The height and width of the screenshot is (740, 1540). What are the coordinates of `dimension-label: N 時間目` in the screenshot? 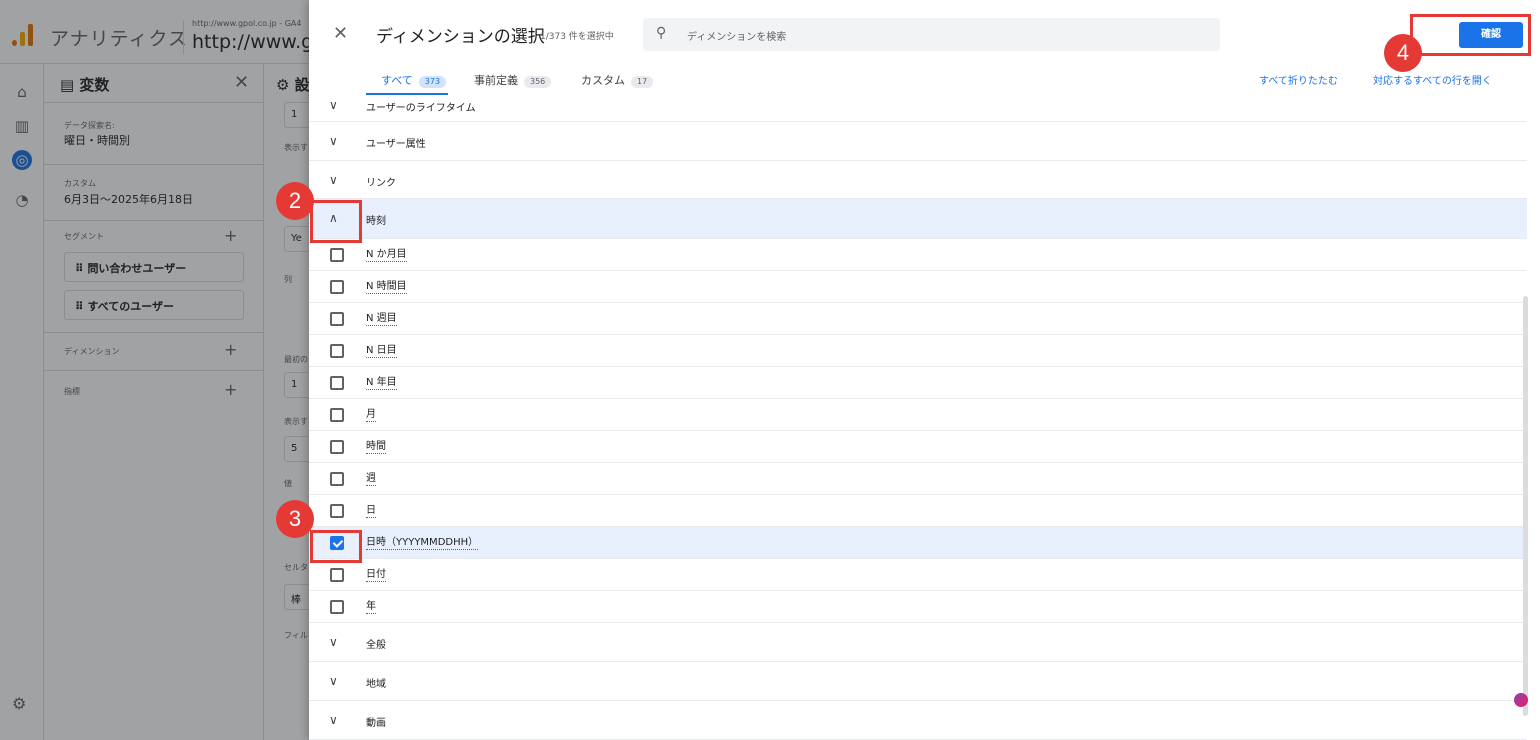 It's located at (386, 287).